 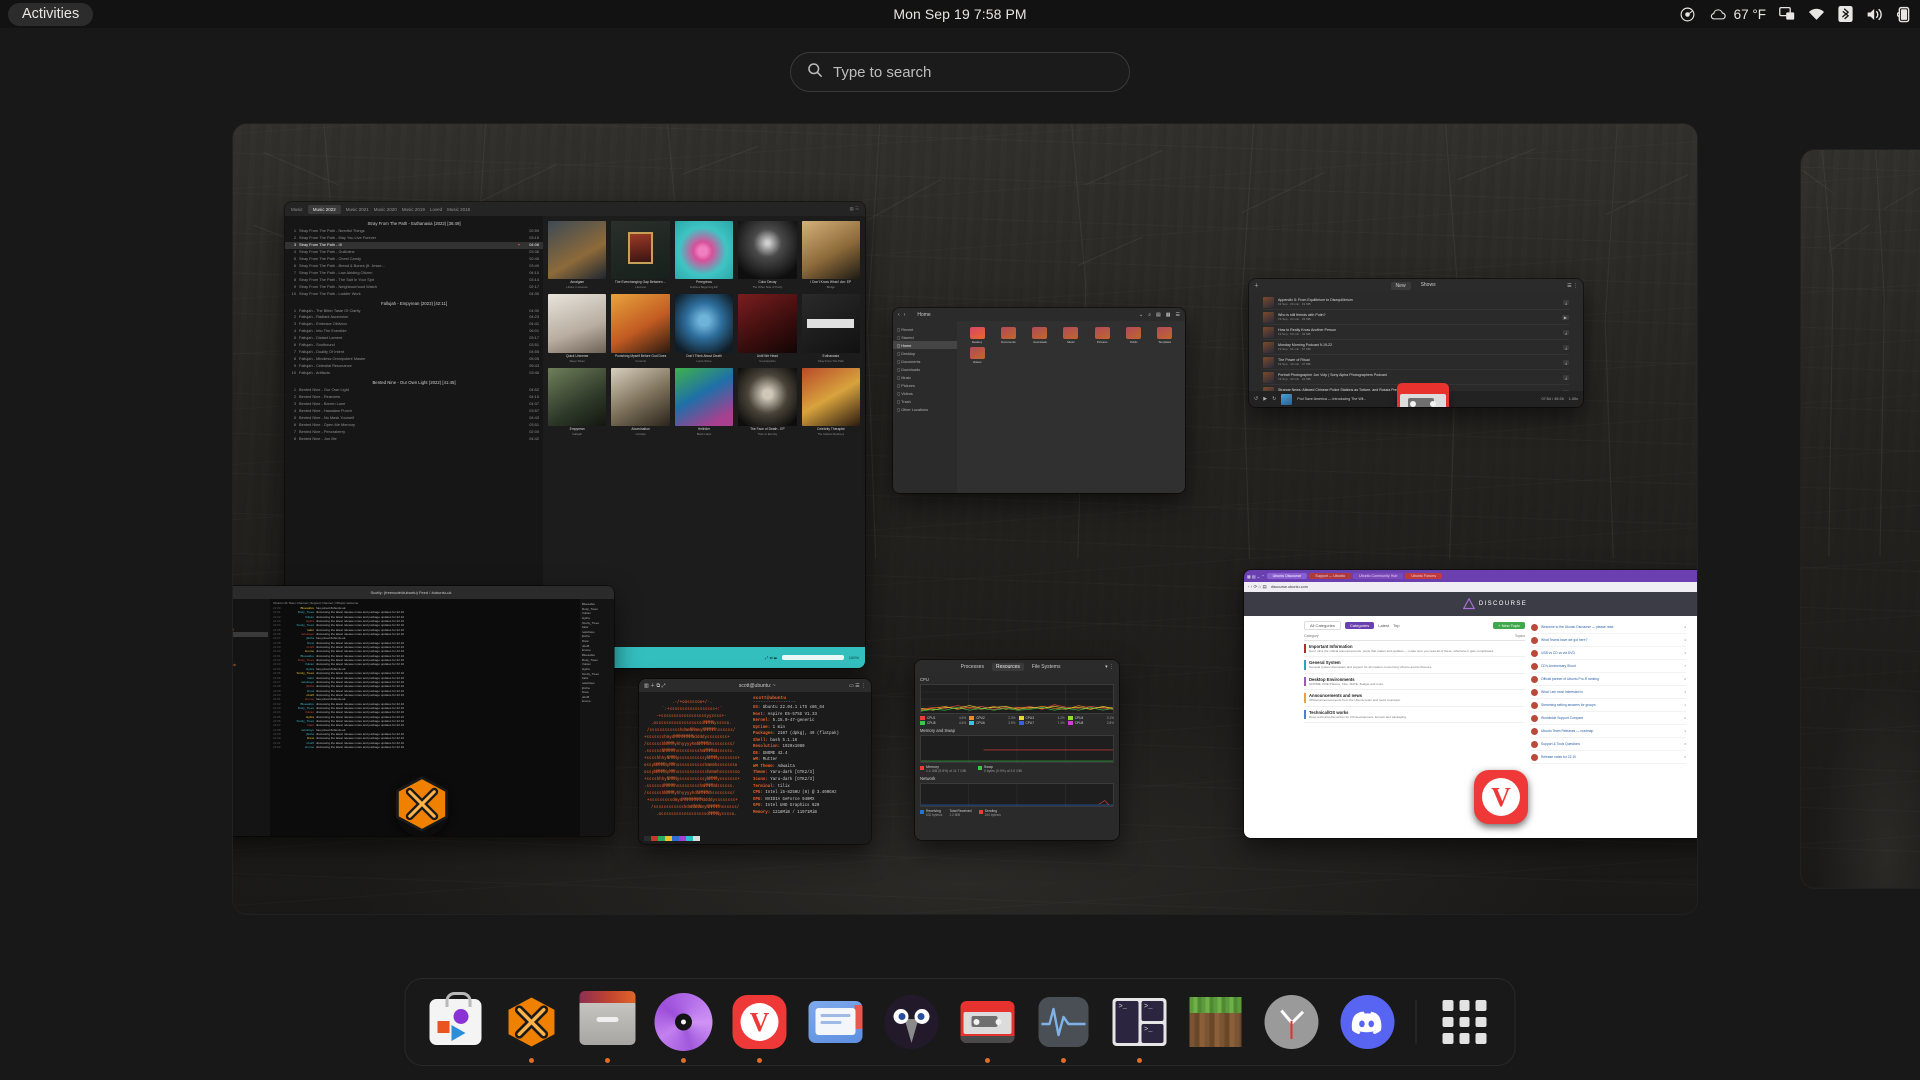 I want to click on dock-item-hexchat, so click(x=532, y=1026).